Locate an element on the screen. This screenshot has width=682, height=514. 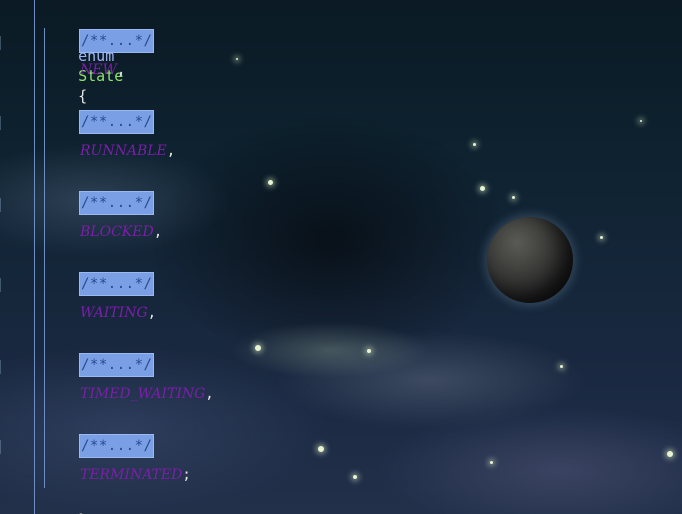
enum-constant-line: TERMINATED; is located at coordinates (135, 475).